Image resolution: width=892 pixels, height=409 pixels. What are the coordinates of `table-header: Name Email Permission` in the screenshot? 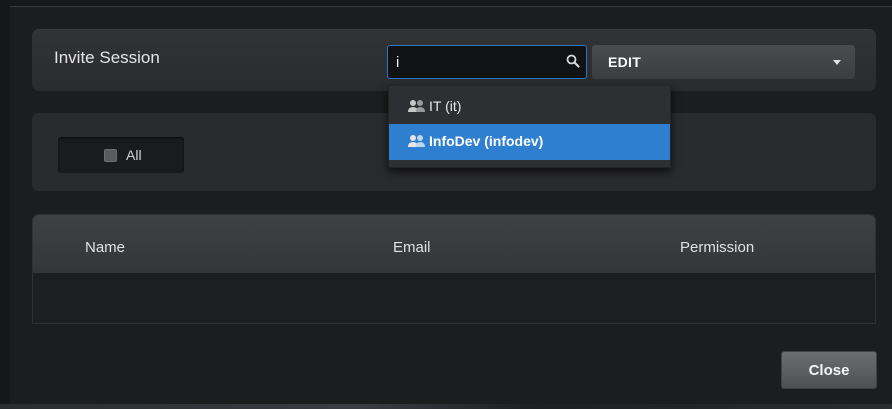 It's located at (454, 244).